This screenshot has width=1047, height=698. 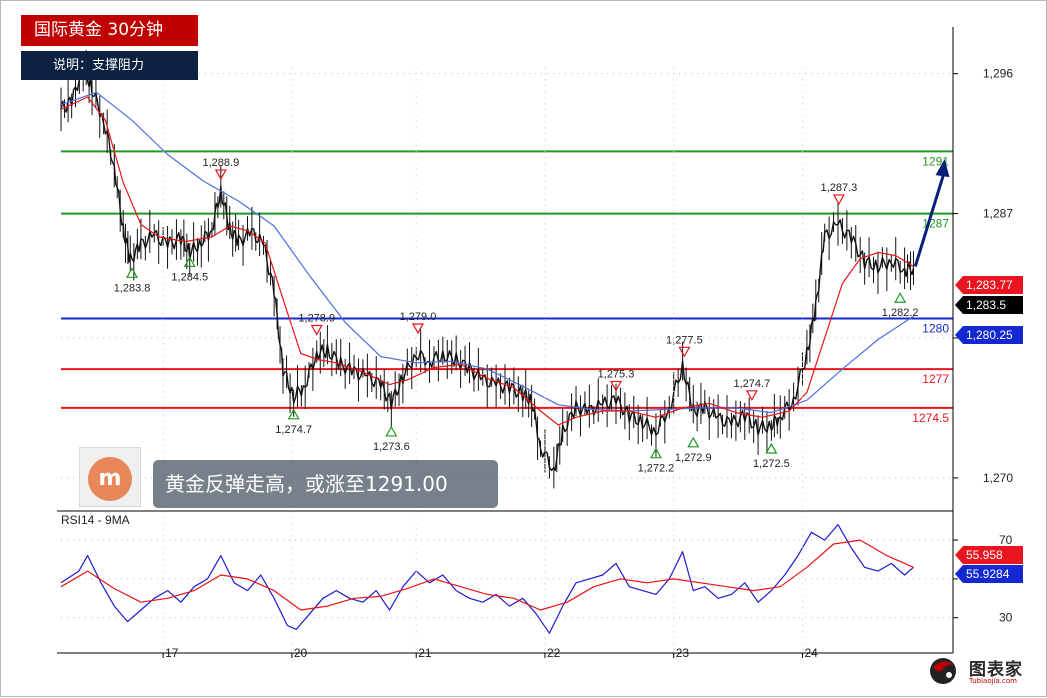 What do you see at coordinates (684, 340) in the screenshot?
I see `high-label: 1,277.5` at bounding box center [684, 340].